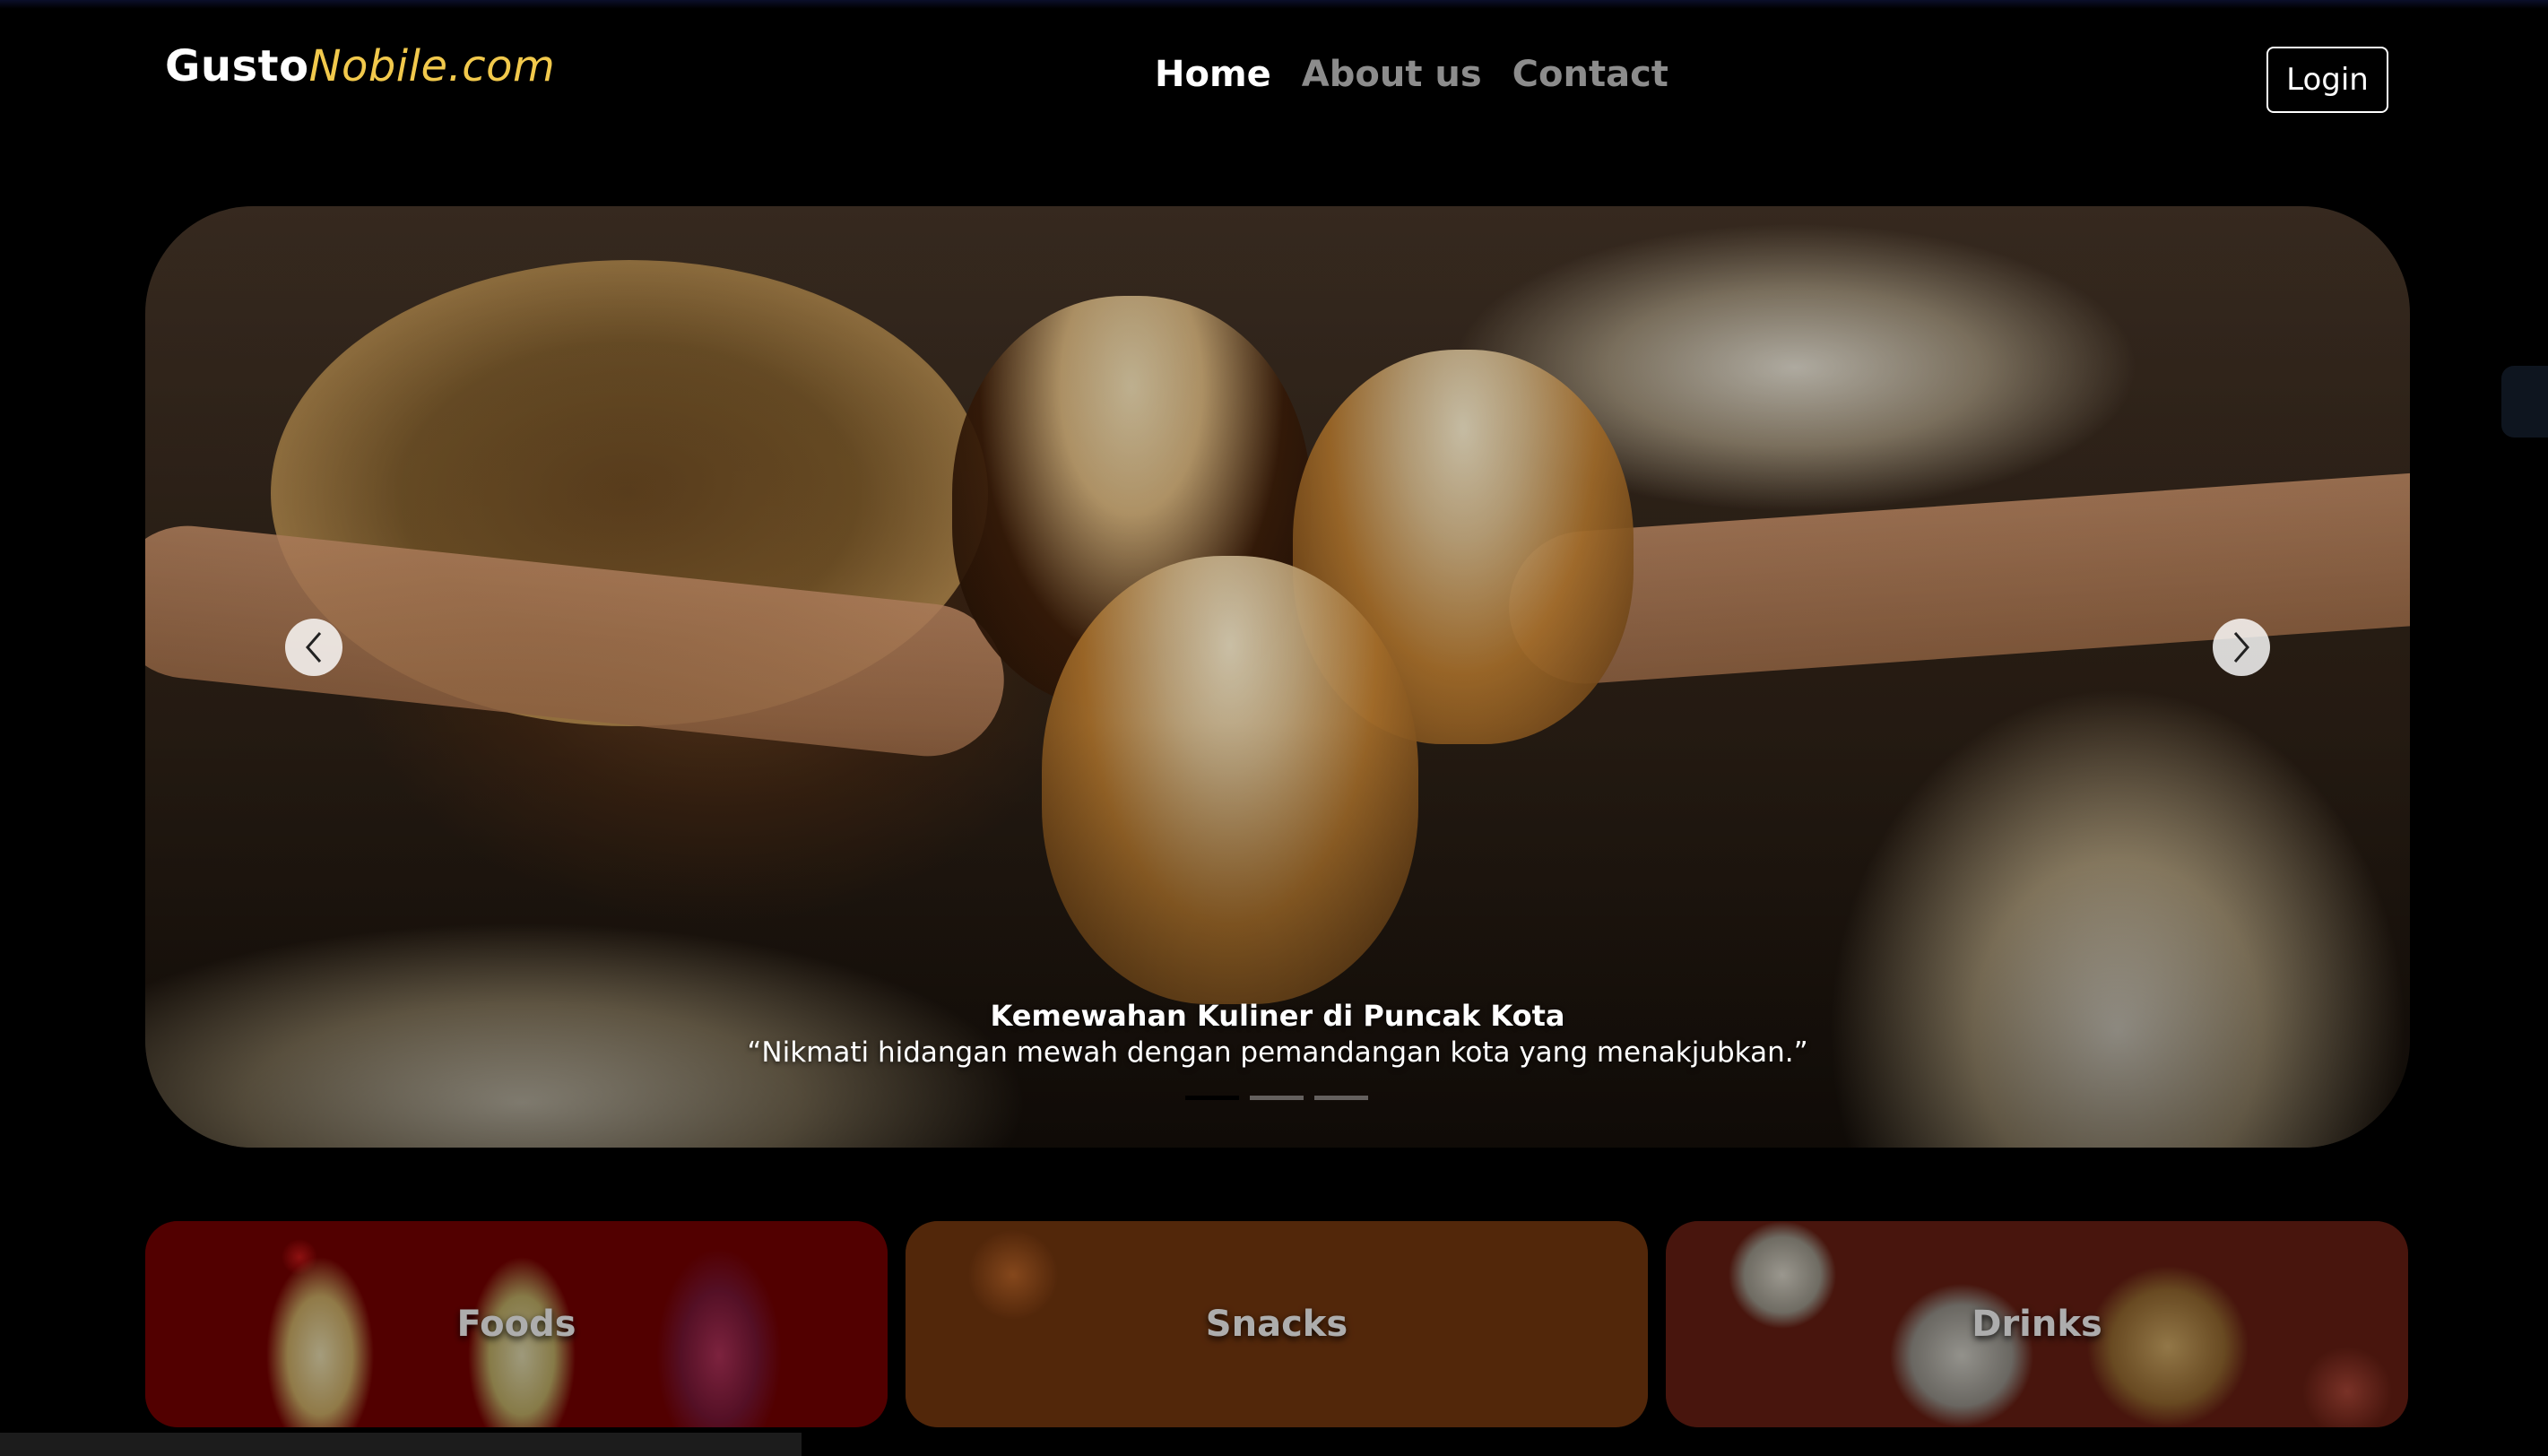 The height and width of the screenshot is (1456, 2548). I want to click on top-edge, so click(1274, 4).